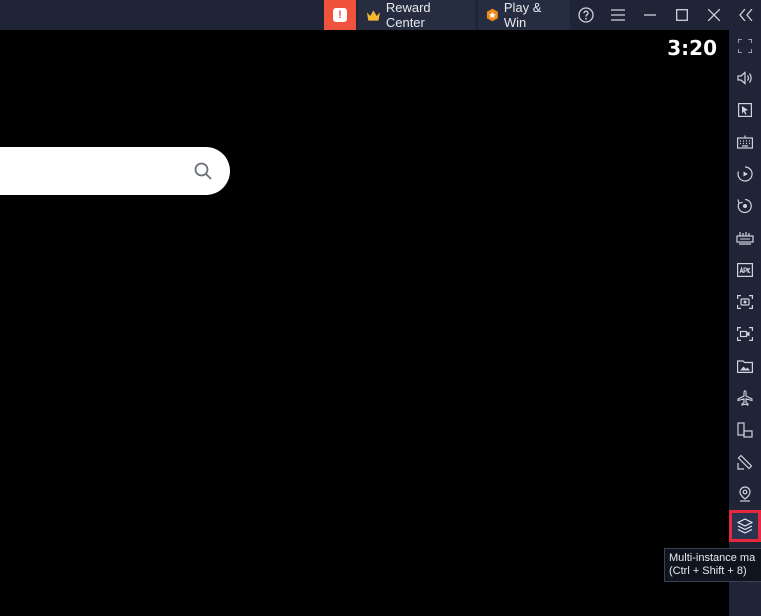  I want to click on side-toolbar, so click(745, 323).